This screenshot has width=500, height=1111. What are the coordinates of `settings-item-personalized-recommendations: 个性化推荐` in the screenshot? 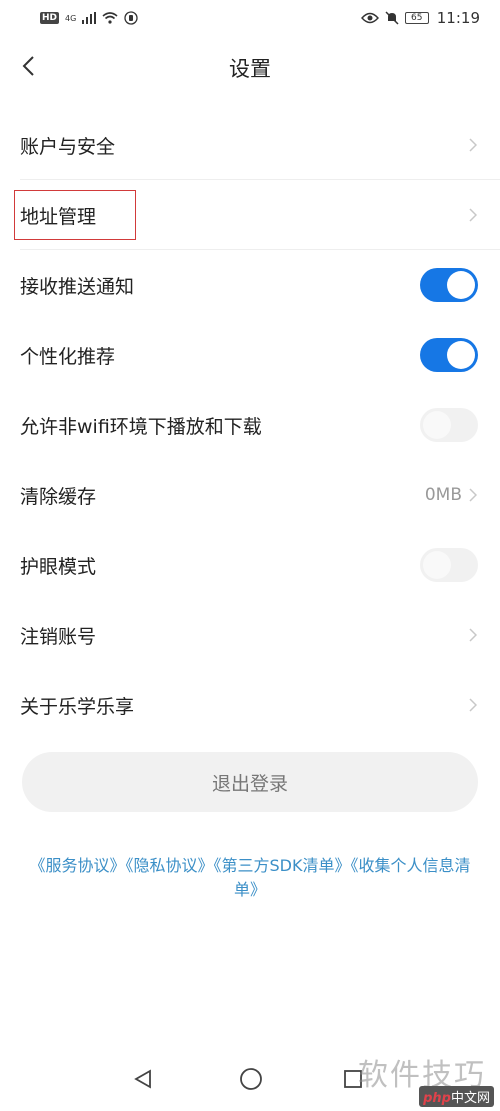 It's located at (250, 355).